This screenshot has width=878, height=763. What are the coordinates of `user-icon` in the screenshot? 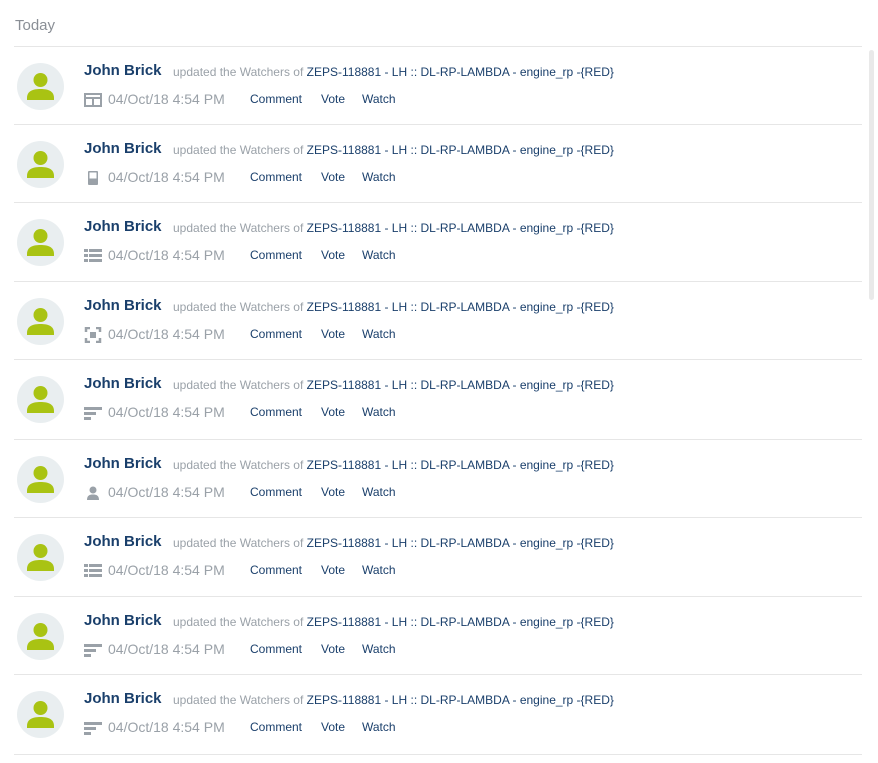 It's located at (93, 493).